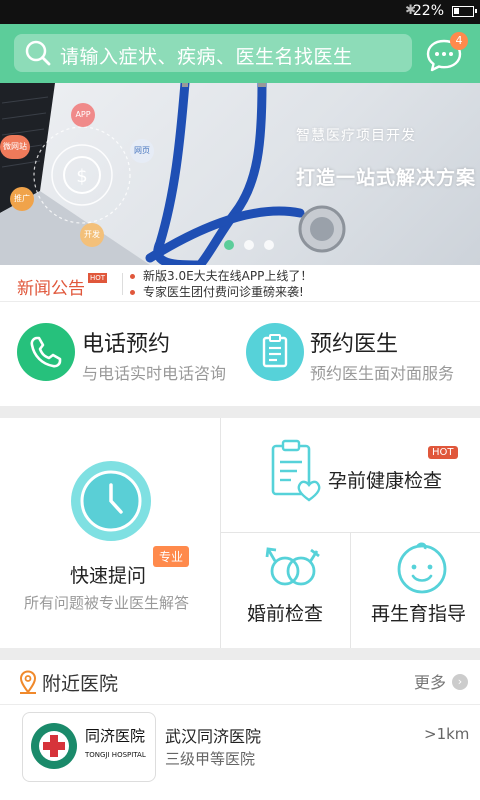 This screenshot has width=480, height=800. I want to click on prenatal-check-title: 孕前健康检查, so click(385, 481).